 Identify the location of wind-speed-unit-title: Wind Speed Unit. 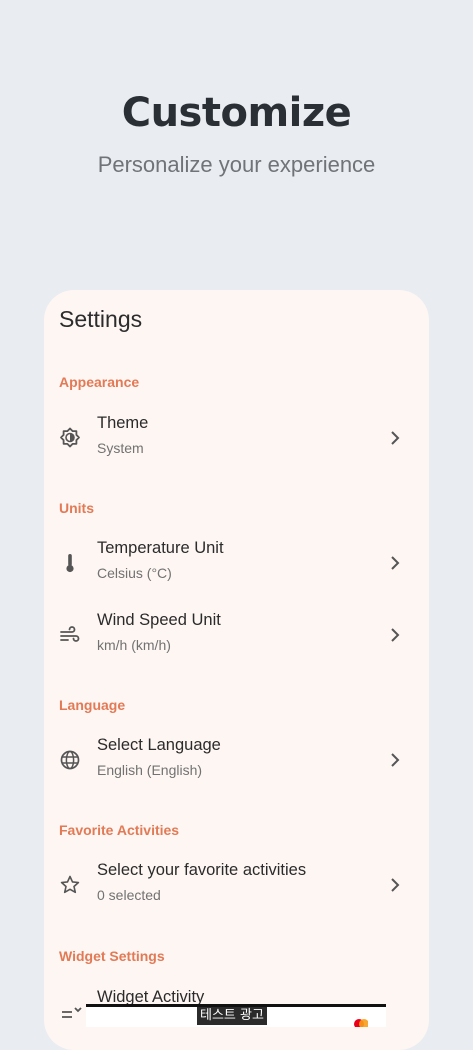
(159, 620).